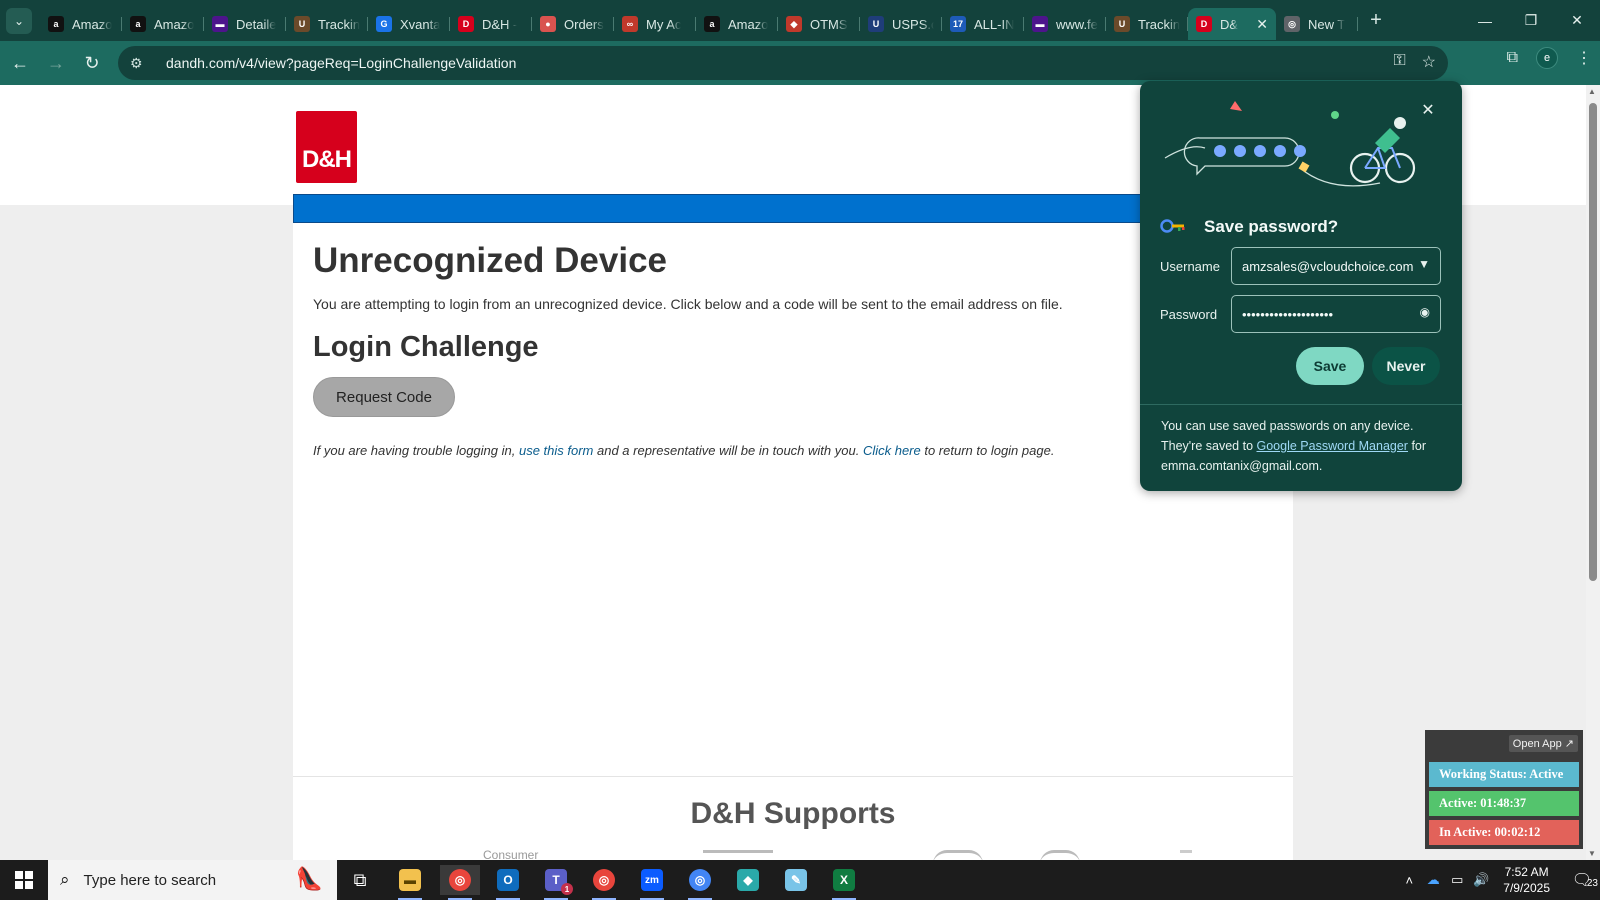 The height and width of the screenshot is (900, 1600). What do you see at coordinates (1485, 20) in the screenshot?
I see `minimize-button: ―` at bounding box center [1485, 20].